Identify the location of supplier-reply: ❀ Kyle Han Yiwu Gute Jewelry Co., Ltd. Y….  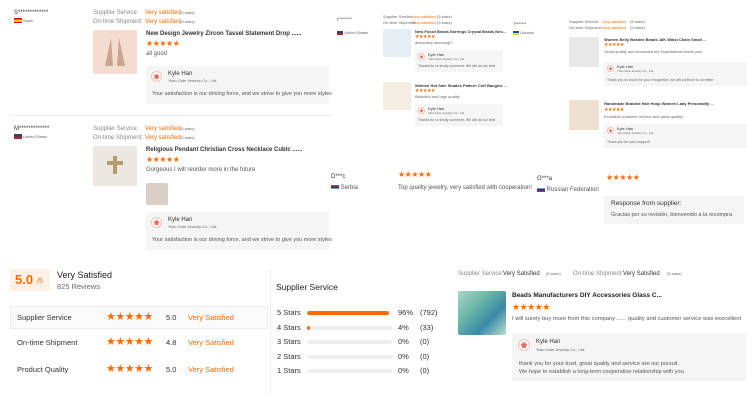
(239, 85).